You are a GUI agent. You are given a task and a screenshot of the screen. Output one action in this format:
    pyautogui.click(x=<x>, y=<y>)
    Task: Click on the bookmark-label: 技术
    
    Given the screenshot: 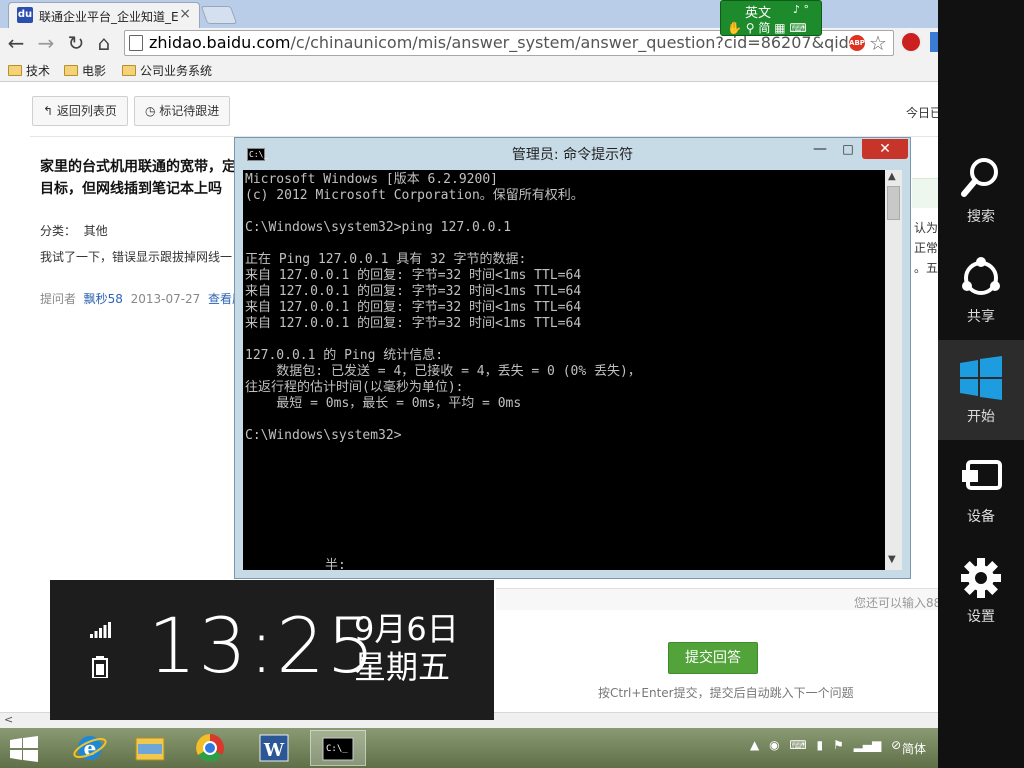 What is the action you would take?
    pyautogui.click(x=38, y=71)
    